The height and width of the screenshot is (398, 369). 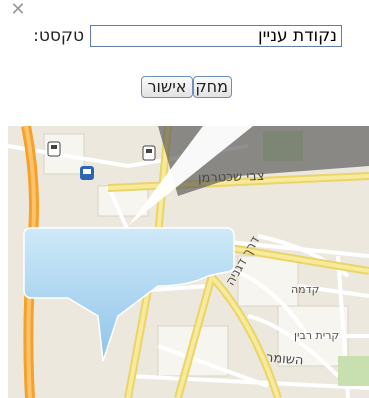 What do you see at coordinates (285, 359) in the screenshot?
I see `street-label-hashomer: השומר` at bounding box center [285, 359].